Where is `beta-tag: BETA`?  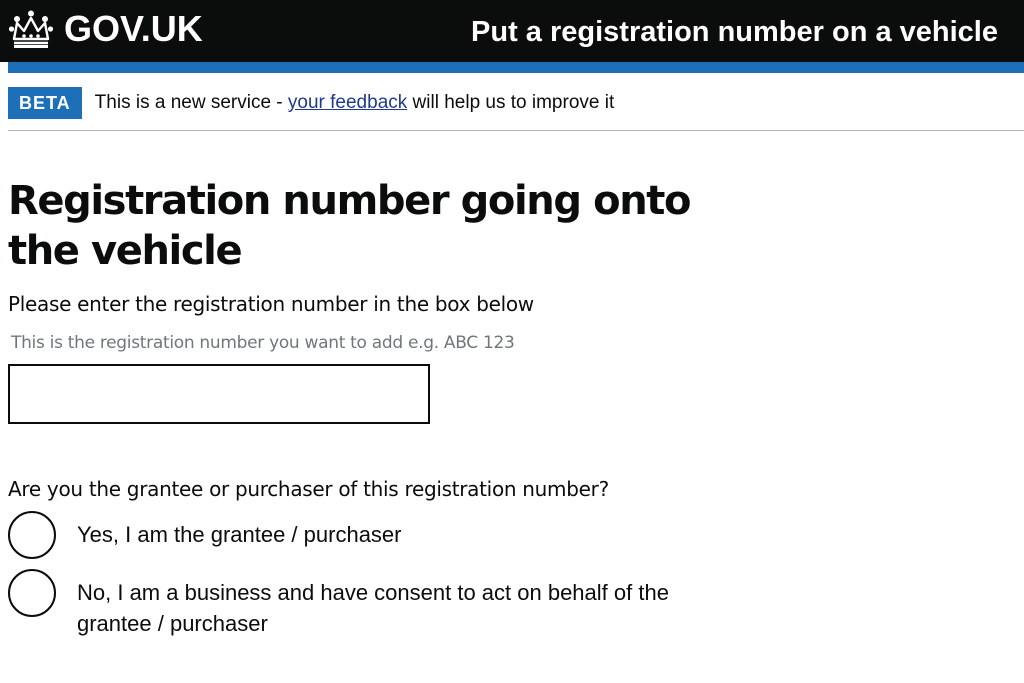 beta-tag: BETA is located at coordinates (45, 103).